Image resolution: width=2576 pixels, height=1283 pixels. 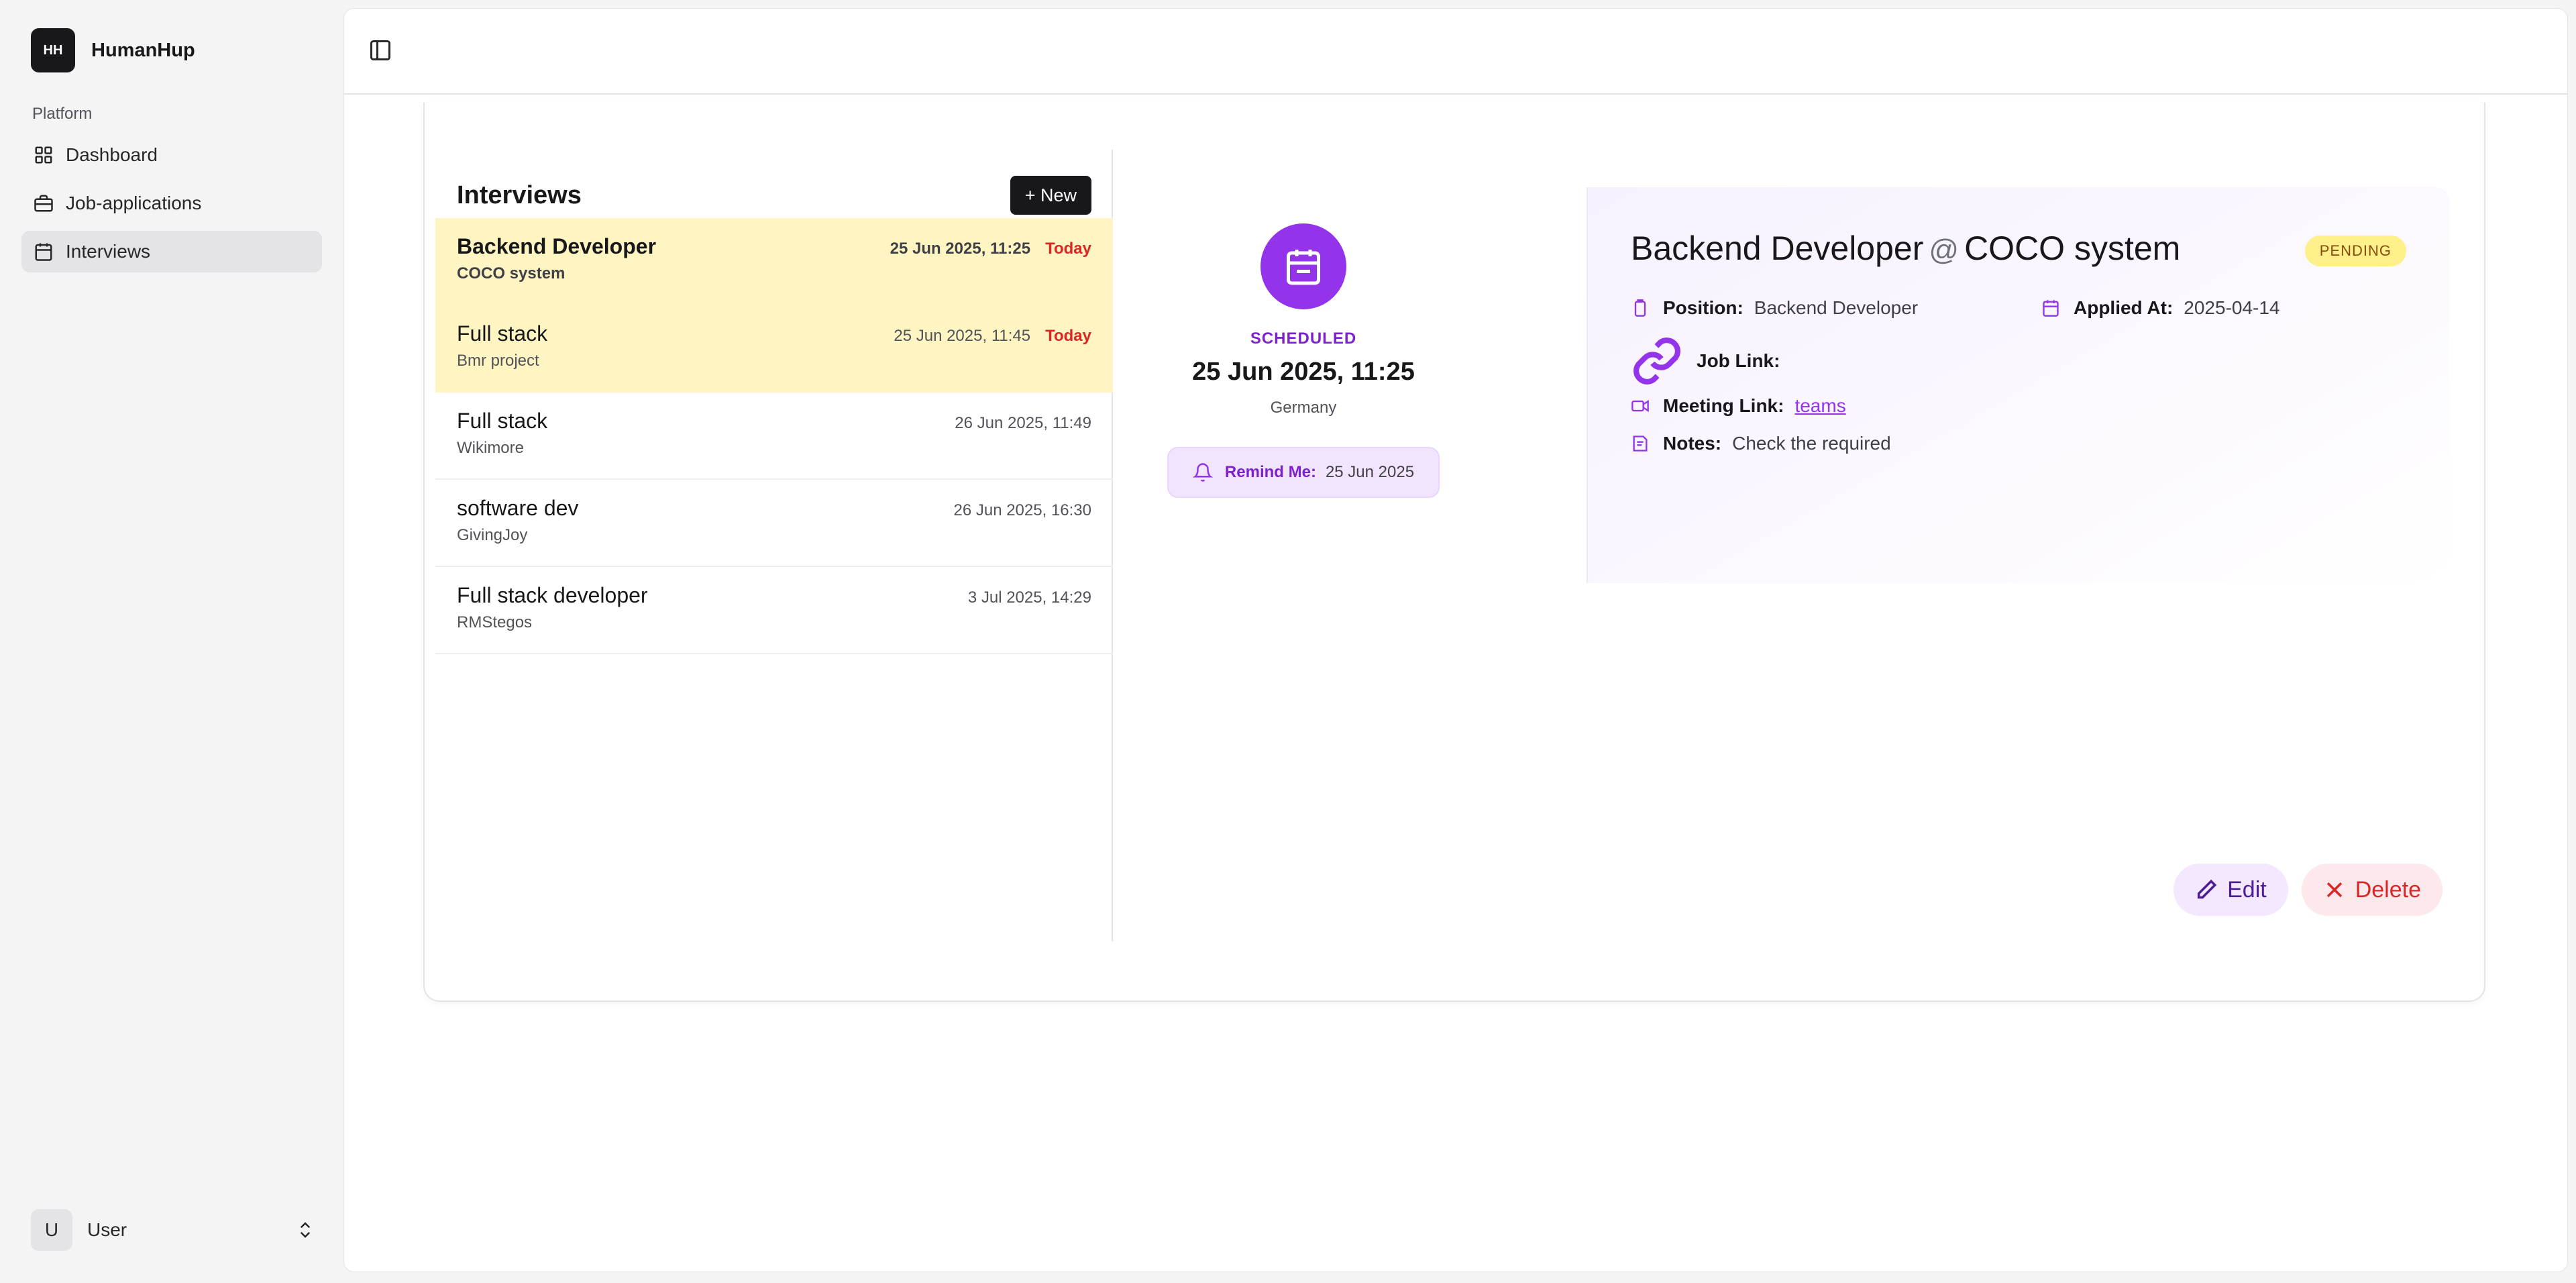 I want to click on clipboard-icon, so click(x=1640, y=308).